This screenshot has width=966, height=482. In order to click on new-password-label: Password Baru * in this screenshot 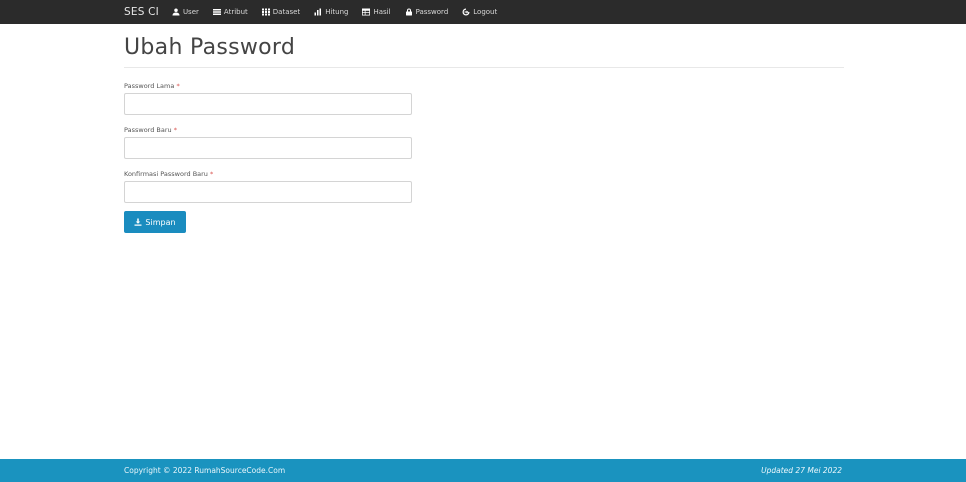, I will do `click(150, 130)`.